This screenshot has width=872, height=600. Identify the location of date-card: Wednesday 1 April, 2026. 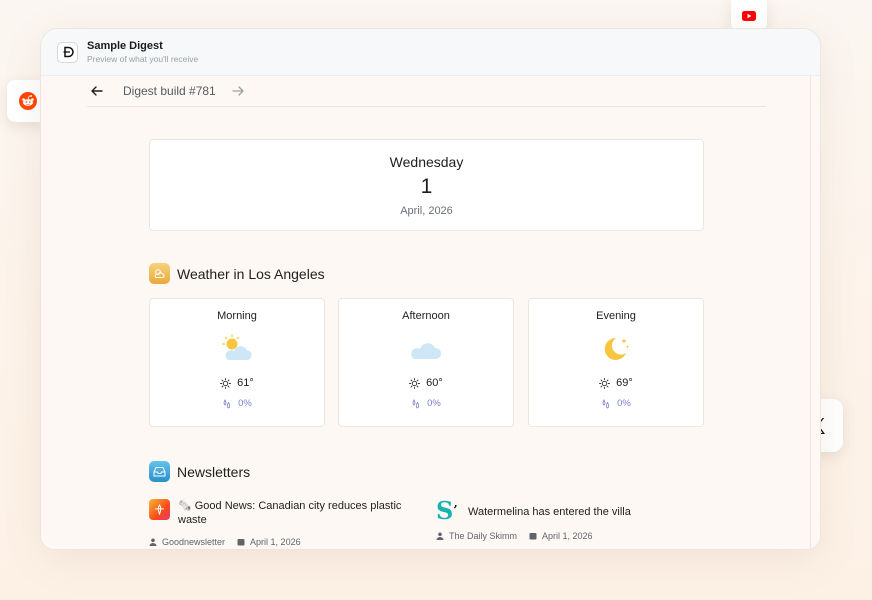
(426, 185).